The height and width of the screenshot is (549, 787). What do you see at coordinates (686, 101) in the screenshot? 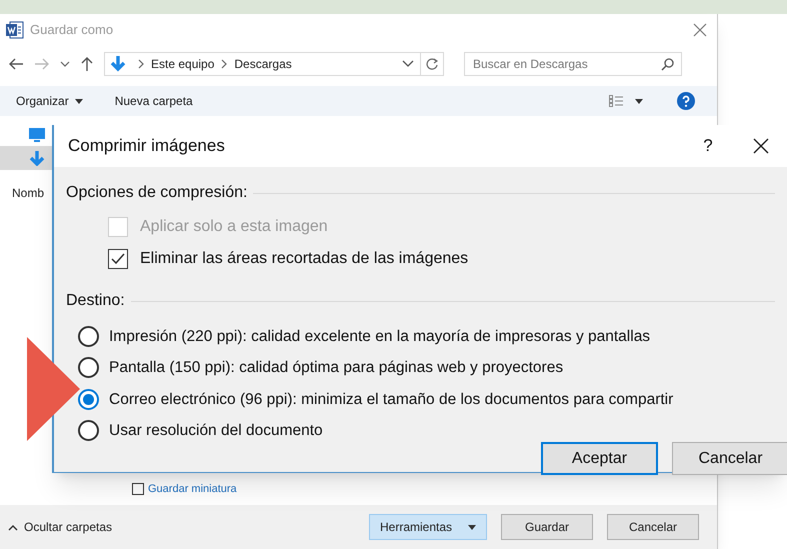
I see `help-icon` at bounding box center [686, 101].